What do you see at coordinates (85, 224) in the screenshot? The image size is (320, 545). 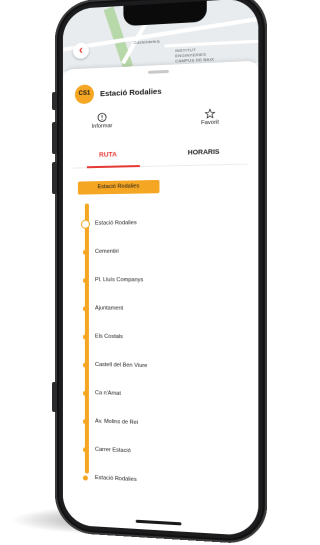 I see `stop-marker-current` at bounding box center [85, 224].